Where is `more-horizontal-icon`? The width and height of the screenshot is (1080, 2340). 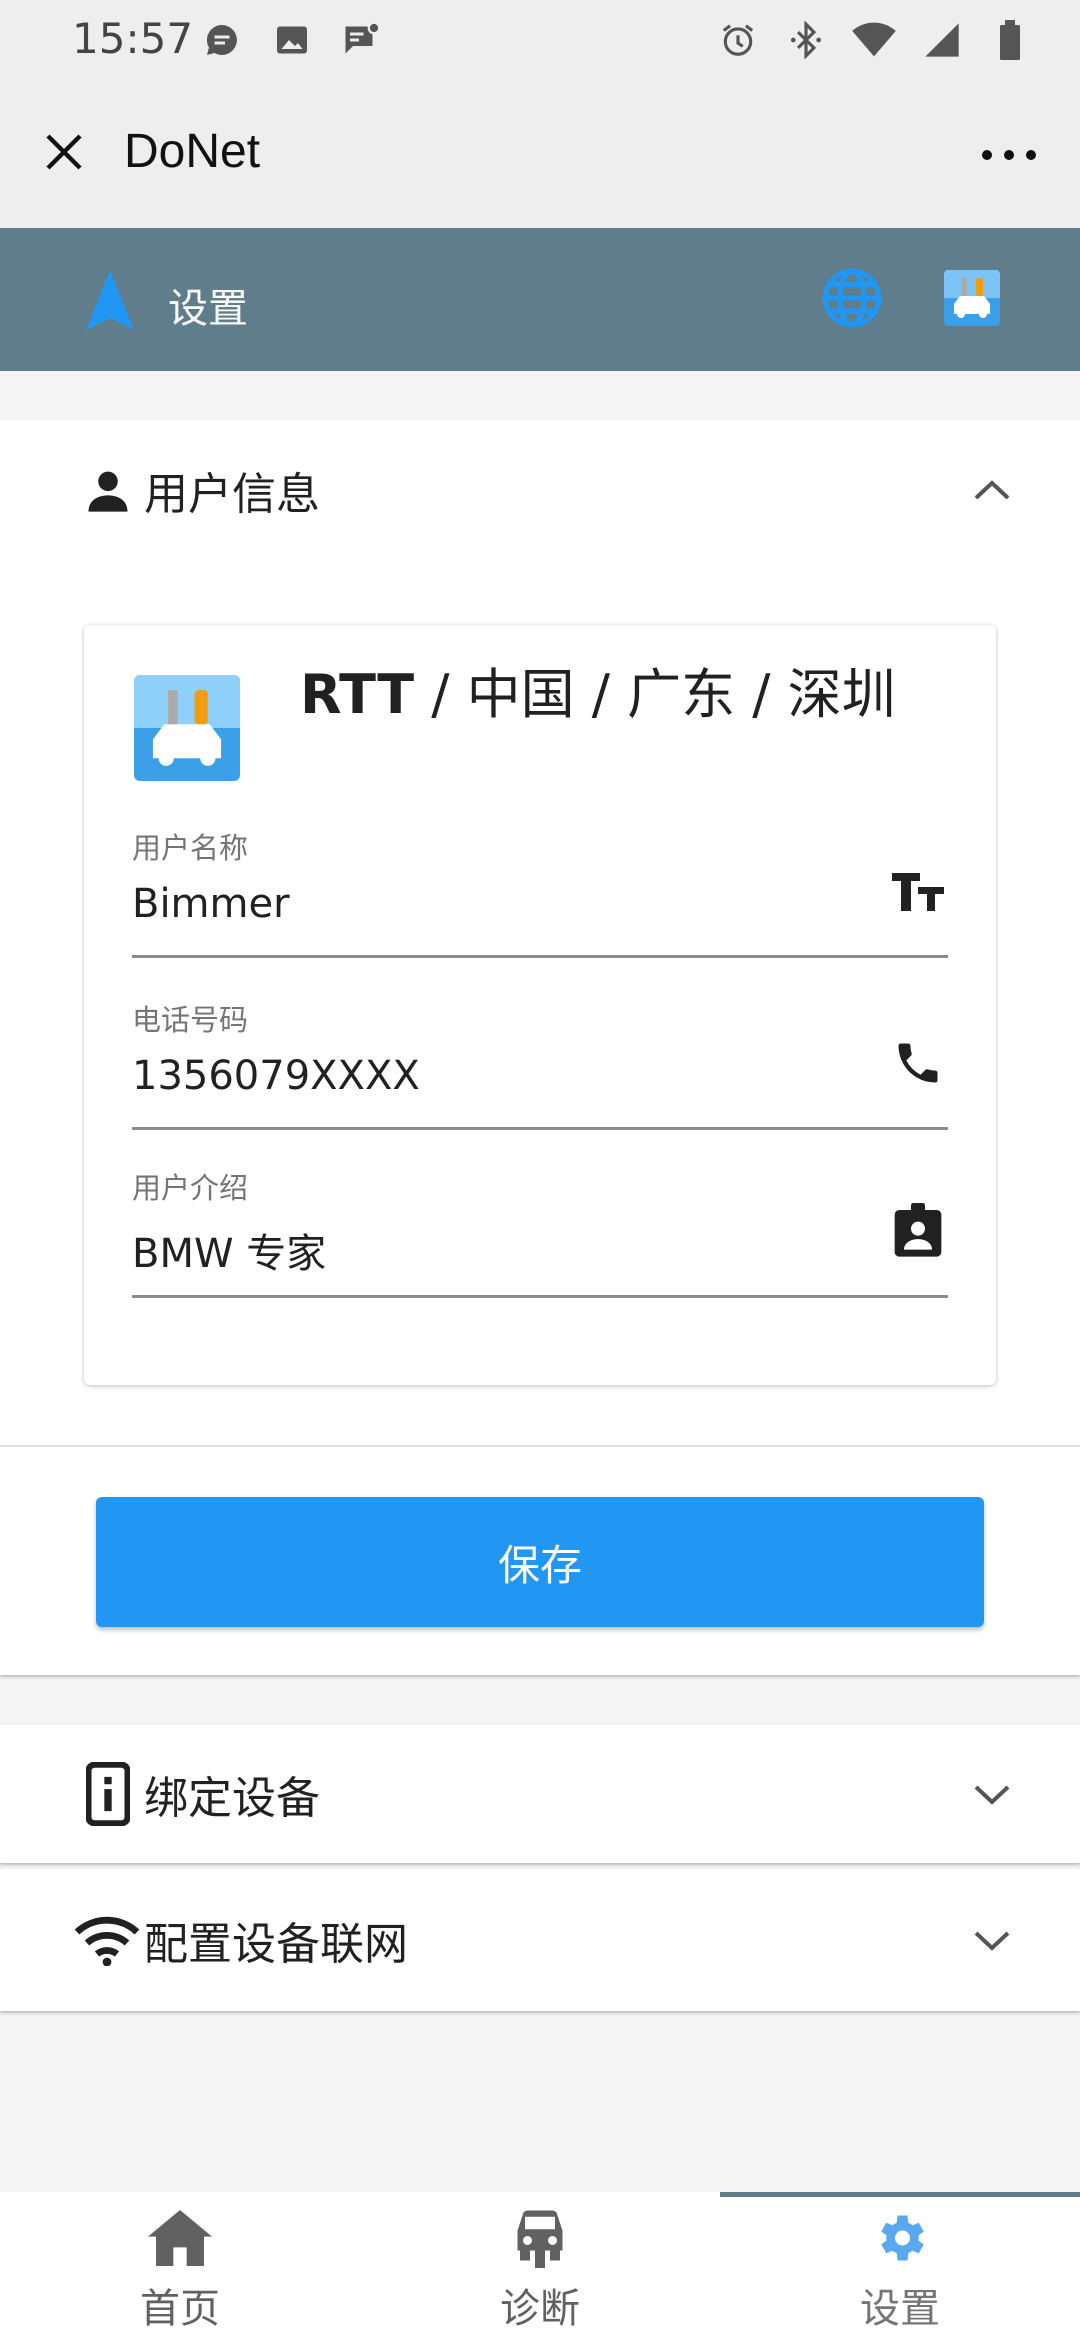
more-horizontal-icon is located at coordinates (1009, 155).